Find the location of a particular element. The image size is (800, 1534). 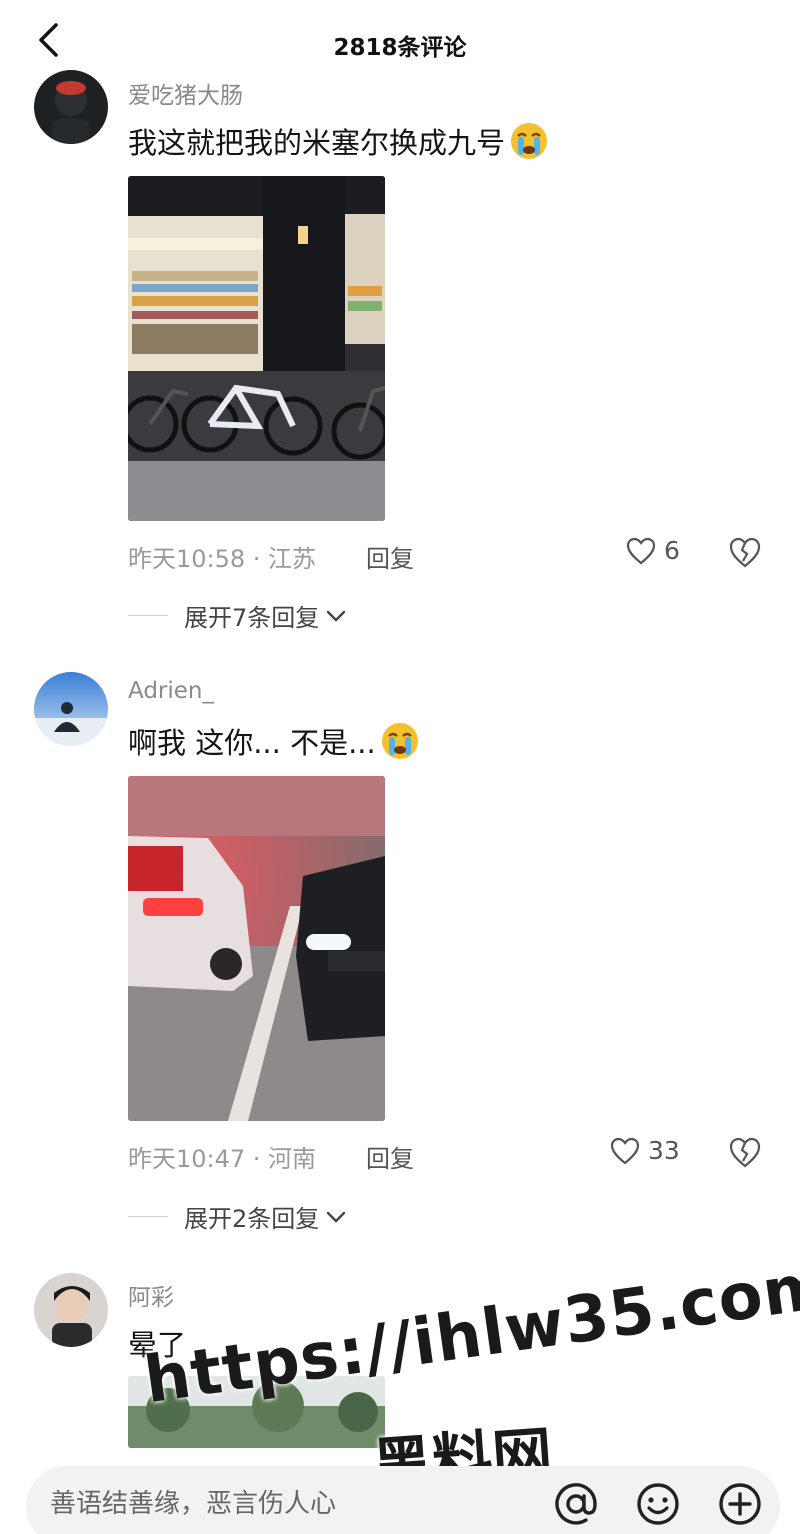

comment-text: 我这就把我的米塞尔换成九号 is located at coordinates (338, 141).